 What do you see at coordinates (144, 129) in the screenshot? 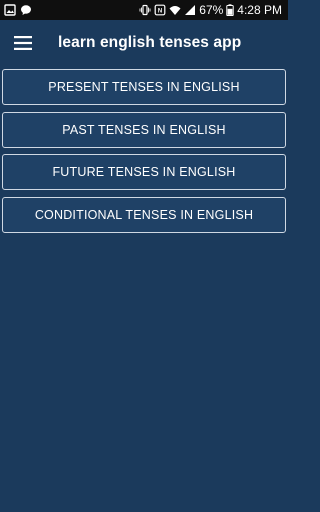
I see `past-tenses-button: PAST TENSES IN ENGLISH` at bounding box center [144, 129].